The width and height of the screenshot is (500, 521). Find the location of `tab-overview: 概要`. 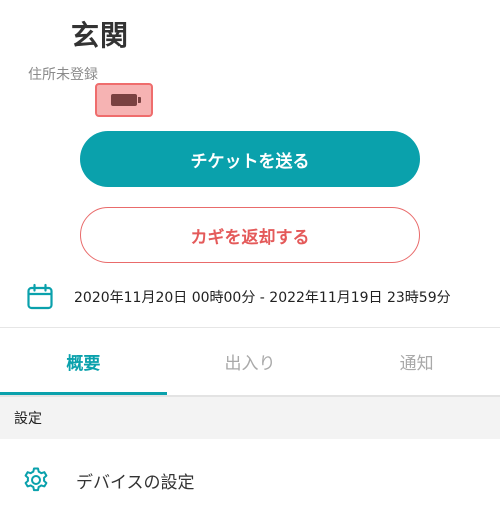

tab-overview: 概要 is located at coordinates (83, 361).